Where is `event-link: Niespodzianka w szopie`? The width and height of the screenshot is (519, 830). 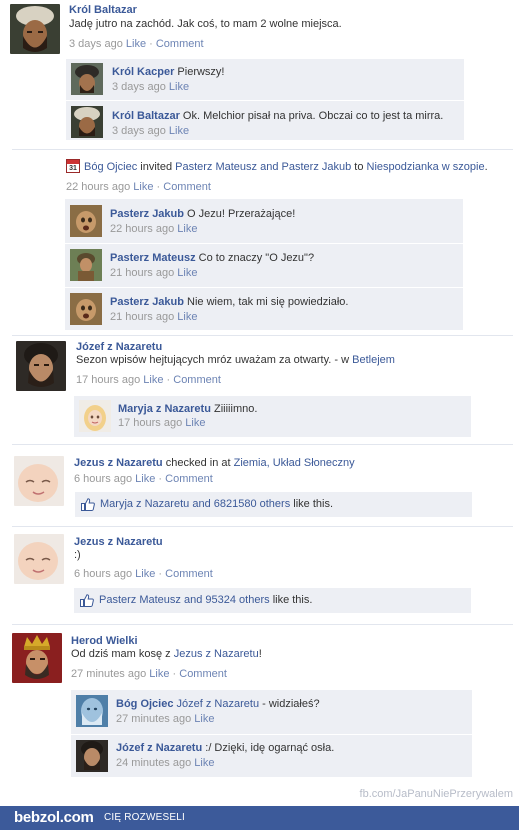 event-link: Niespodzianka w szopie is located at coordinates (426, 167).